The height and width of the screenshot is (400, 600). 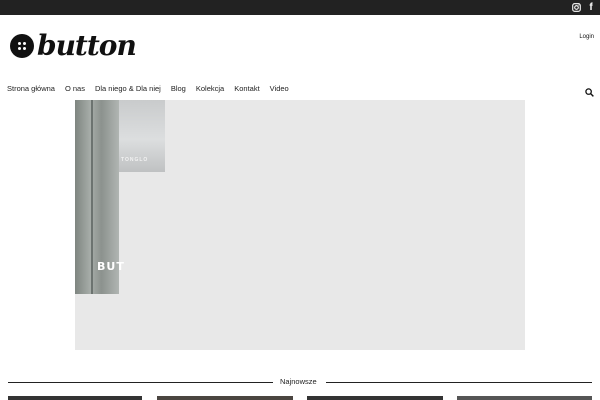 I want to click on nav-item-about: O nas, so click(x=75, y=88).